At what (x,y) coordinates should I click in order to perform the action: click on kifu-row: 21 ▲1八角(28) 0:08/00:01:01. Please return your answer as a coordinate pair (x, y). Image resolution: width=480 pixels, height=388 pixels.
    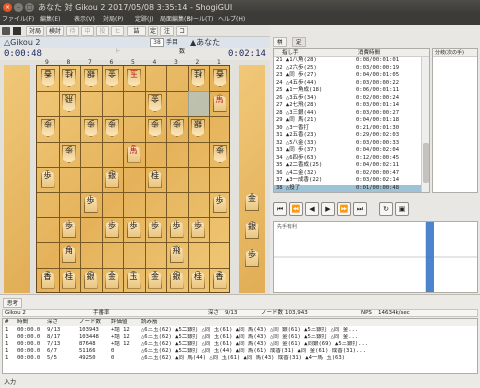
    Looking at the image, I should click on (347, 61).